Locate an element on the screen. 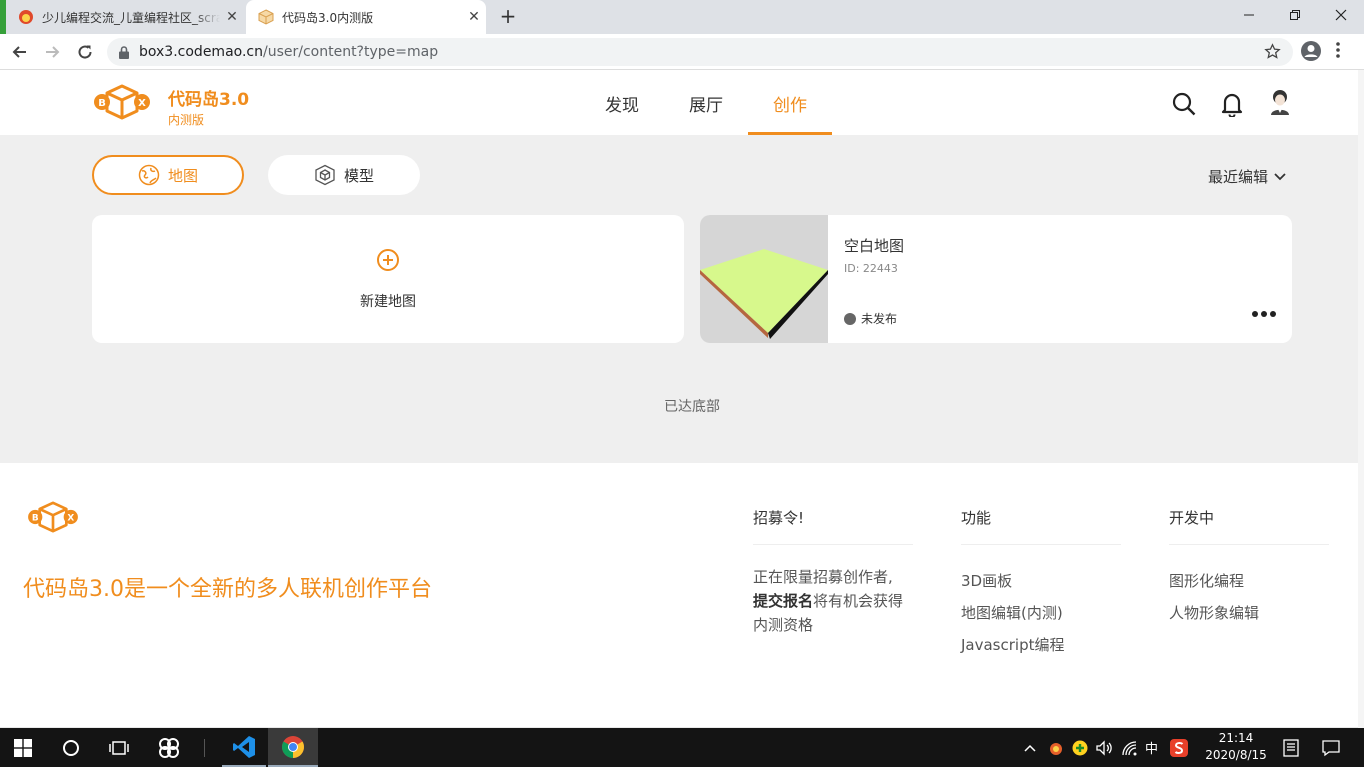 The height and width of the screenshot is (767, 1364). windows-taskbar: 中 21:14 2020/8/15 is located at coordinates (682, 747).